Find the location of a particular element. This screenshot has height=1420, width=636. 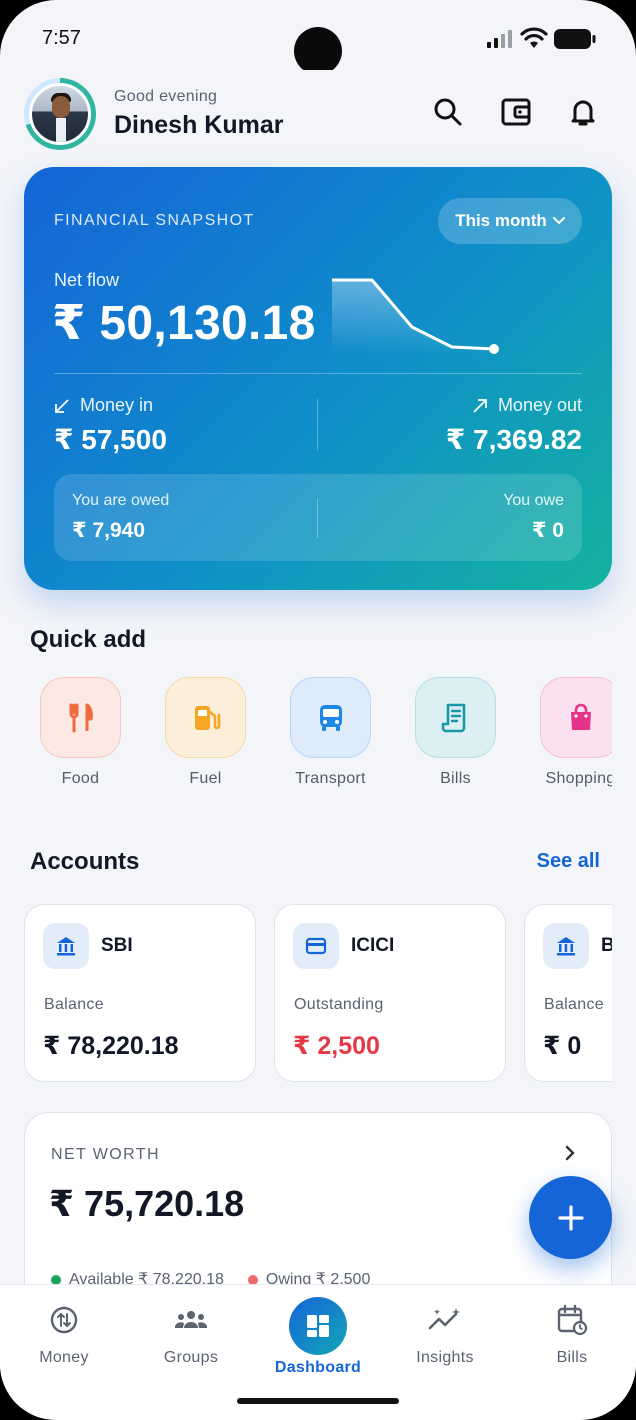

account-card-sbi: SBI Balance ₹ 78,220.18 is located at coordinates (140, 993).